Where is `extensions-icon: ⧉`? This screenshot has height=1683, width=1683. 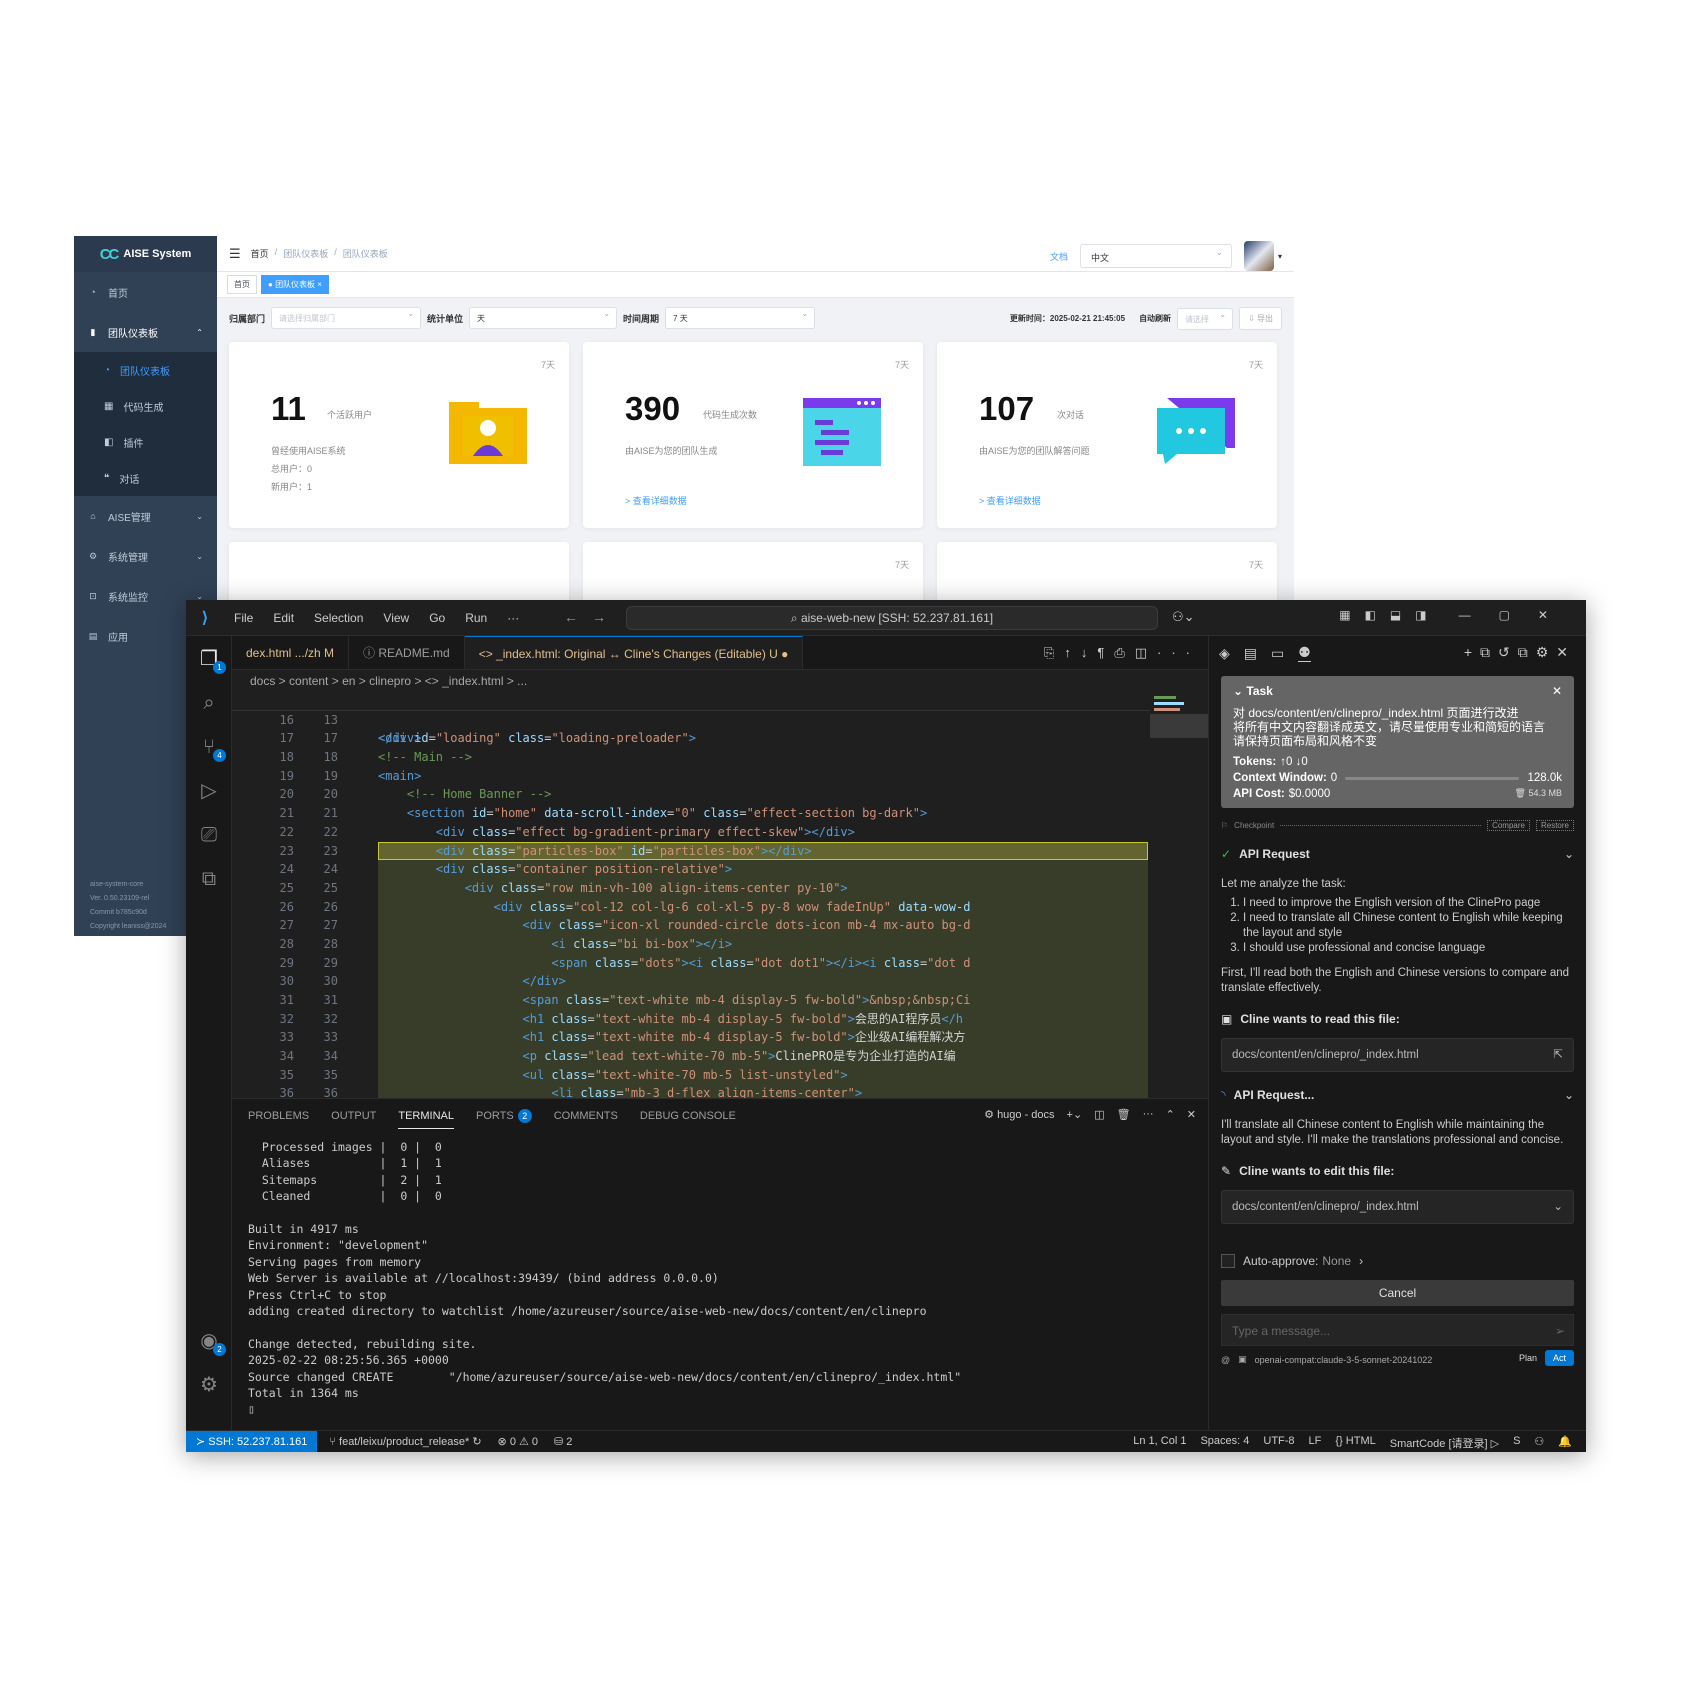 extensions-icon: ⧉ is located at coordinates (209, 879).